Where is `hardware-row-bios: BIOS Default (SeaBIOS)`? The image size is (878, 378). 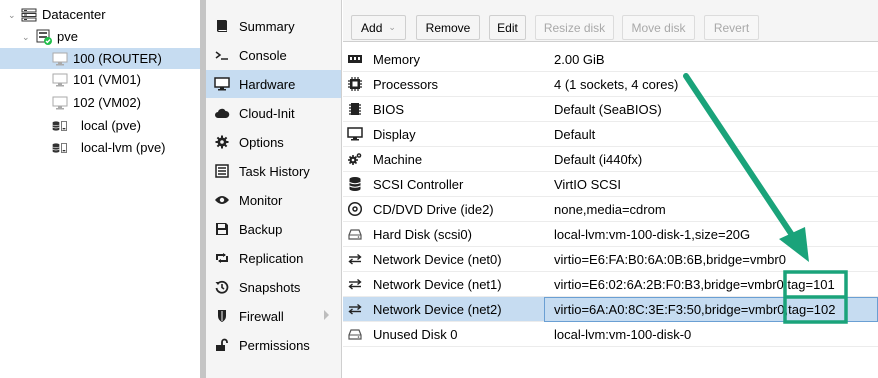 hardware-row-bios: BIOS Default (SeaBIOS) is located at coordinates (610, 109).